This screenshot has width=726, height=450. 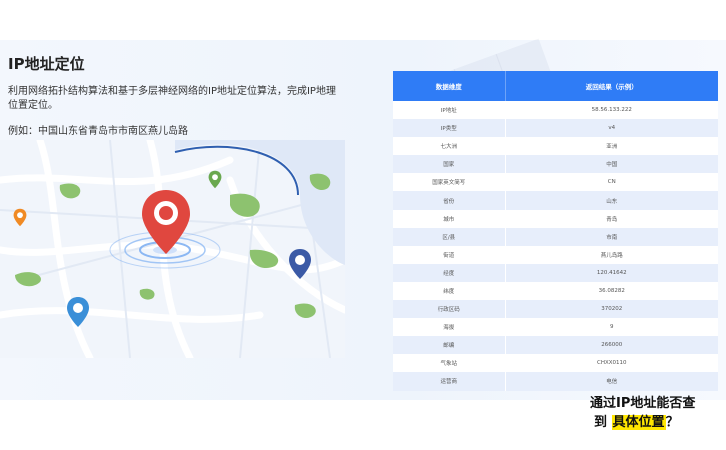 What do you see at coordinates (611, 86) in the screenshot?
I see `column-header: 返回结果（示例）` at bounding box center [611, 86].